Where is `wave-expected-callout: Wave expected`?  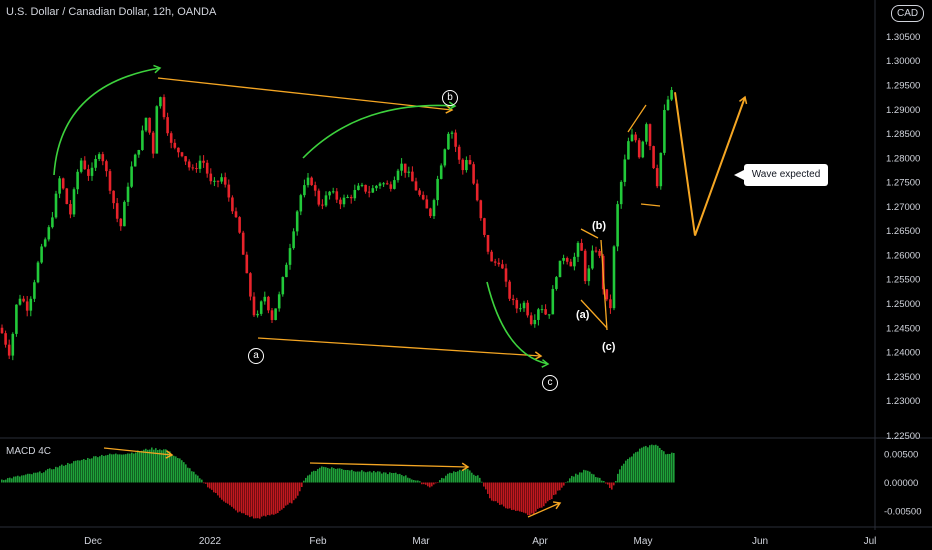 wave-expected-callout: Wave expected is located at coordinates (781, 175).